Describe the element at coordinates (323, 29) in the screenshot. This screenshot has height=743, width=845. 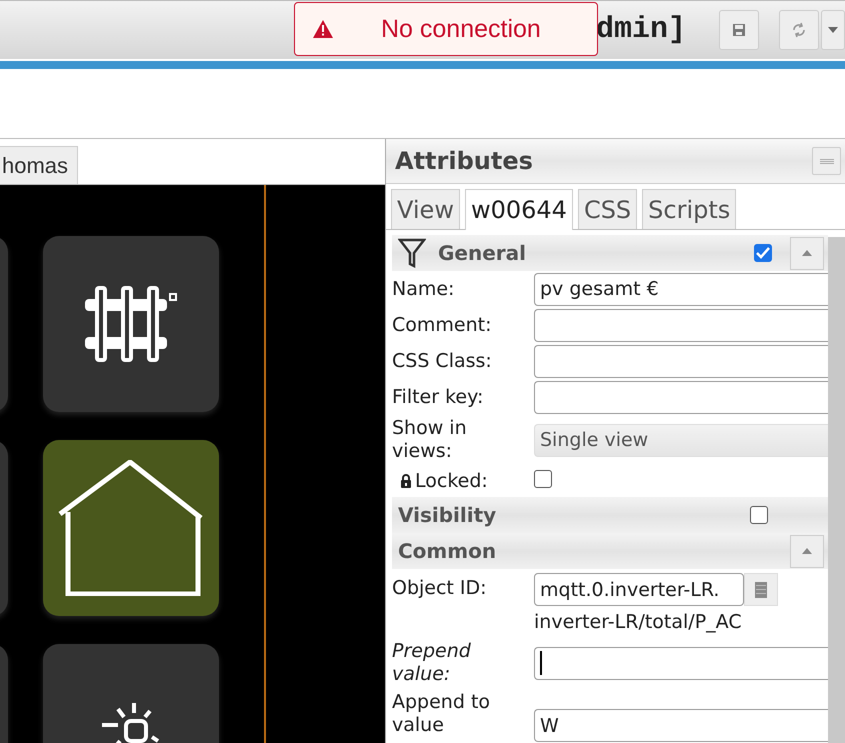
I see `warning-icon` at that location.